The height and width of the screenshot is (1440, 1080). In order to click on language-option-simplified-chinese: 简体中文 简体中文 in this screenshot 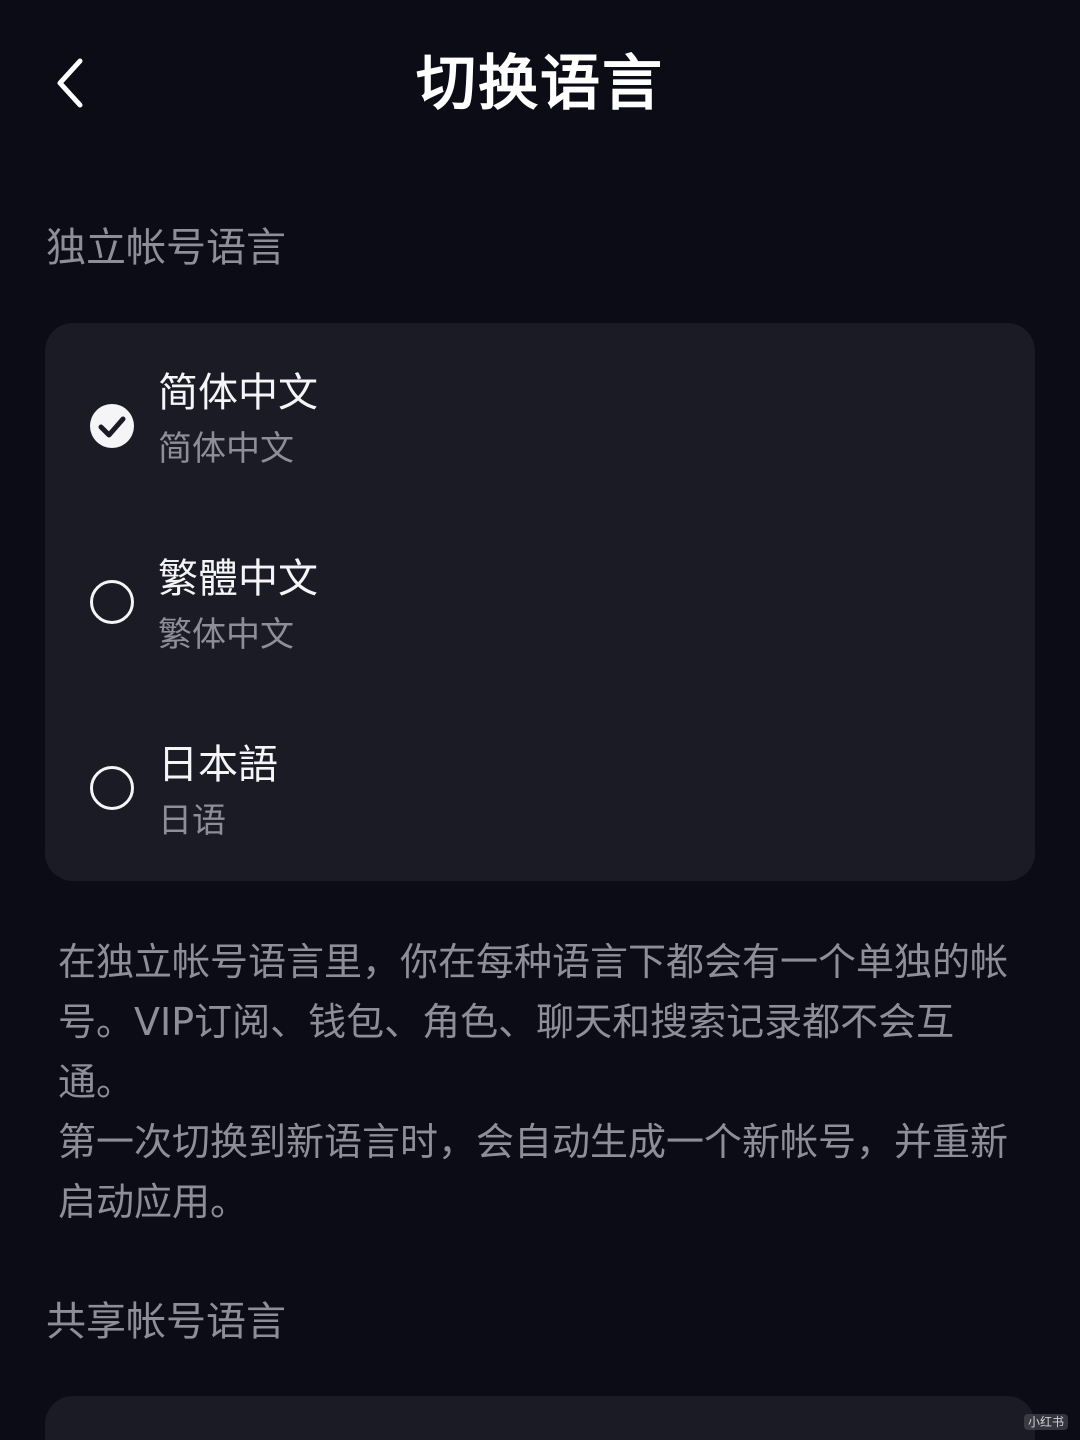, I will do `click(540, 418)`.